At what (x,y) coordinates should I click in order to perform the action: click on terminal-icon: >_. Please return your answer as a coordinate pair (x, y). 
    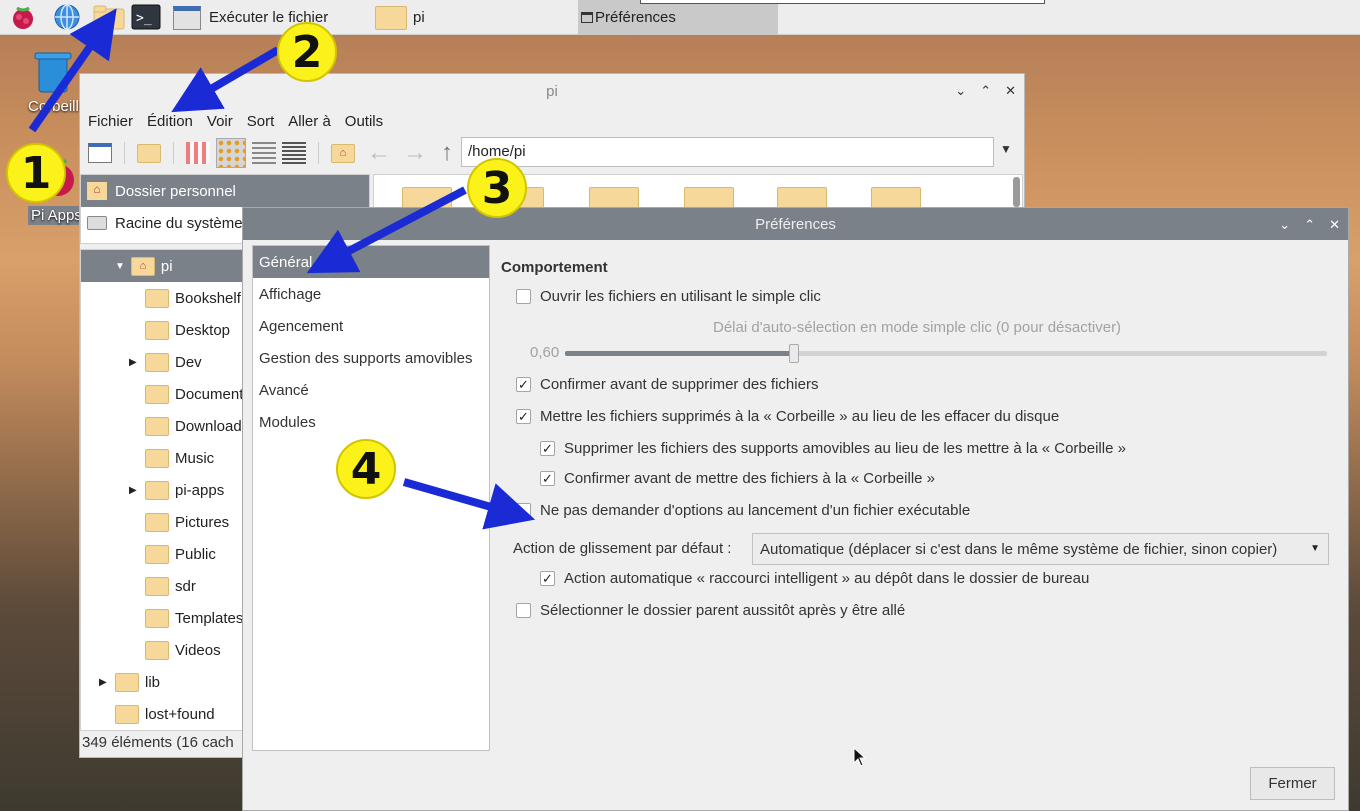
    Looking at the image, I should click on (146, 17).